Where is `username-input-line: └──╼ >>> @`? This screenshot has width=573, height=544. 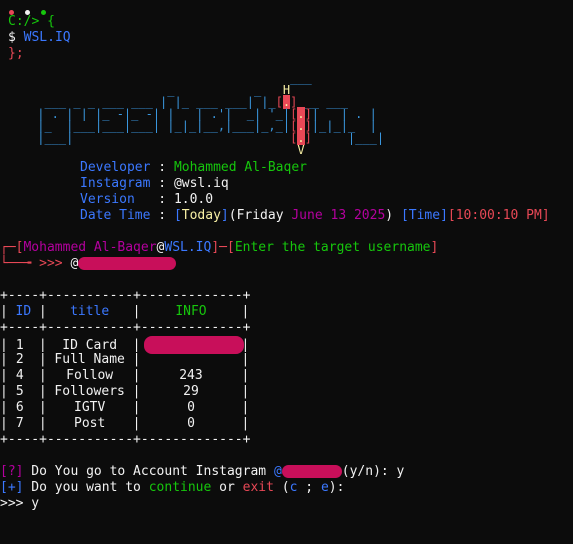
username-input-line: └──╼ >>> @ is located at coordinates (88, 264).